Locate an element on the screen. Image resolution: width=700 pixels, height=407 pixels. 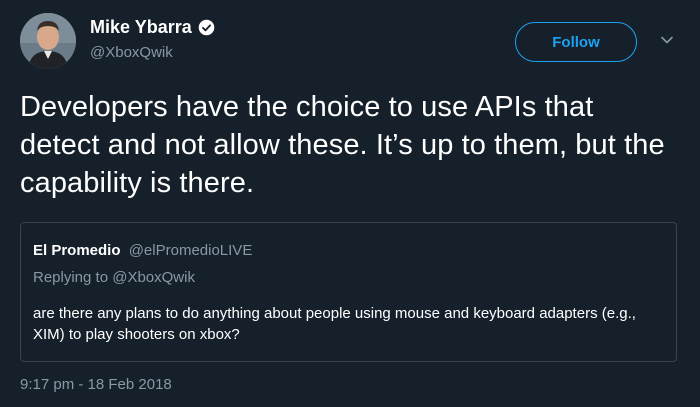
timestamp: 9:17 pm - 18 Feb 2018 is located at coordinates (96, 384).